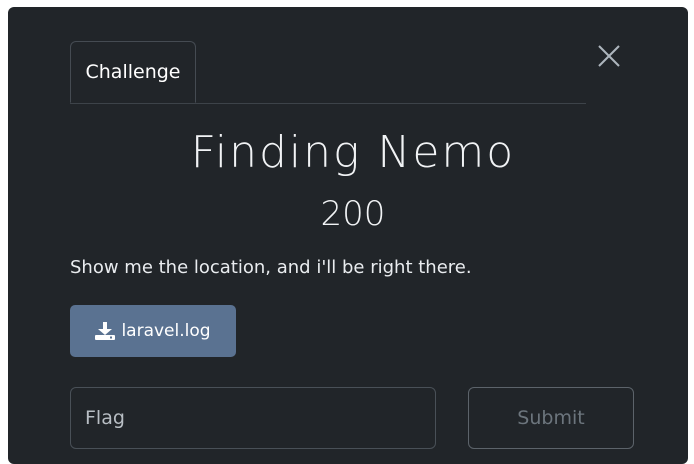  Describe the element at coordinates (133, 72) in the screenshot. I see `tab-challenge: Challenge` at that location.